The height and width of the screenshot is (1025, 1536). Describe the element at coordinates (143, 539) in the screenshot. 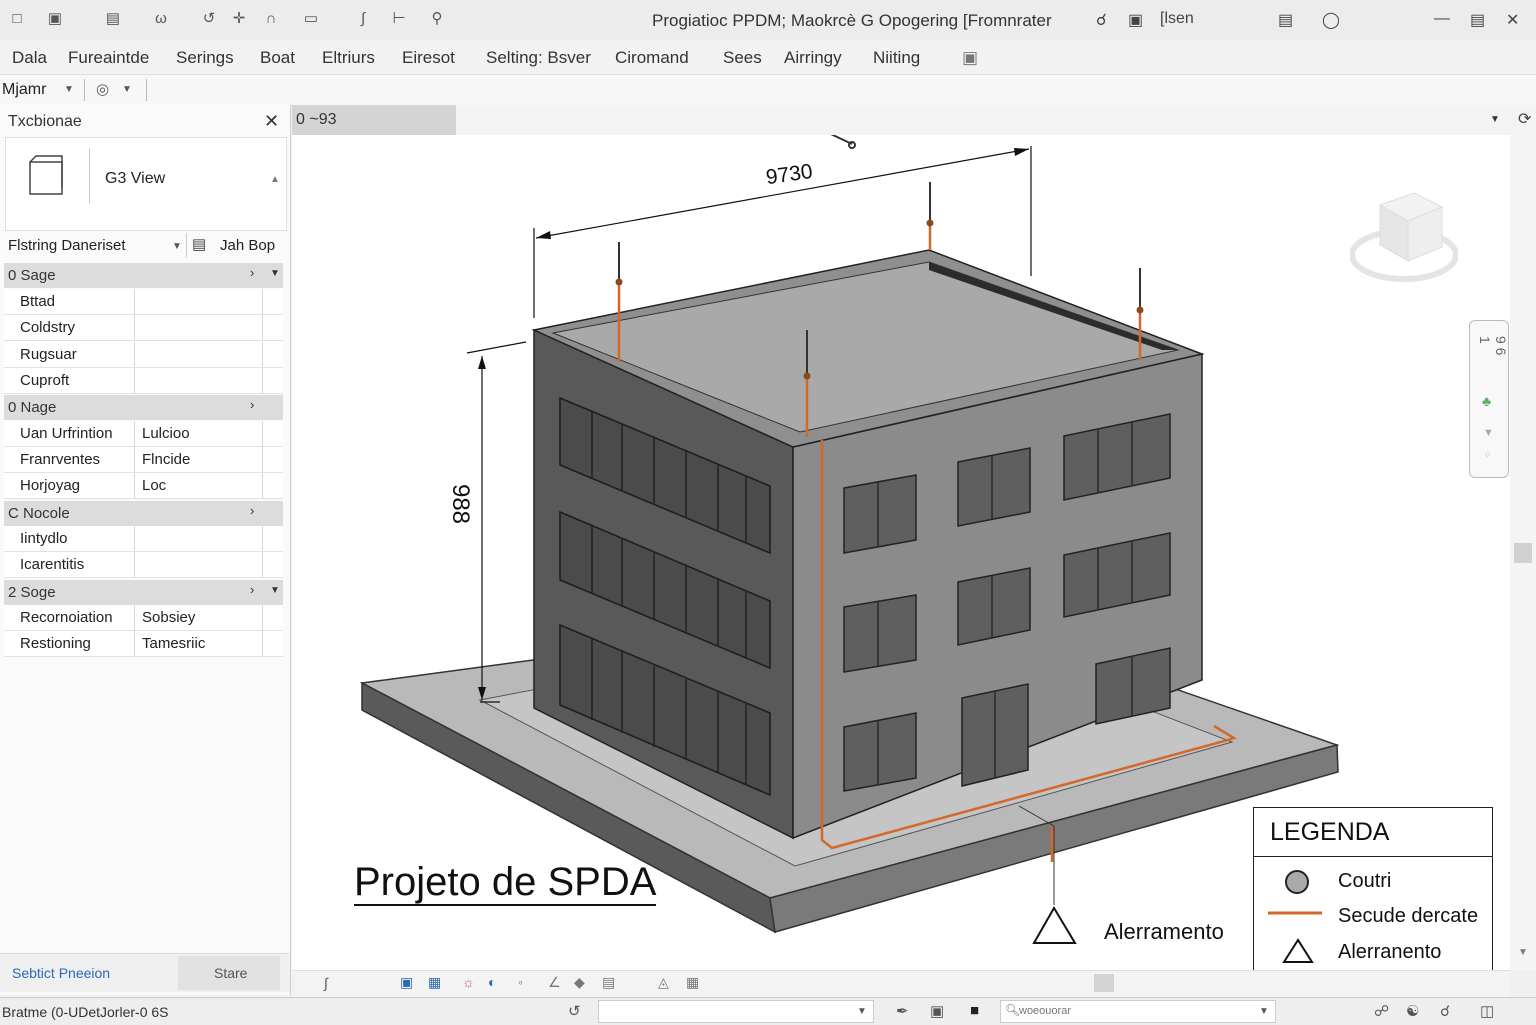

I see `property-row: Iintydlo` at that location.